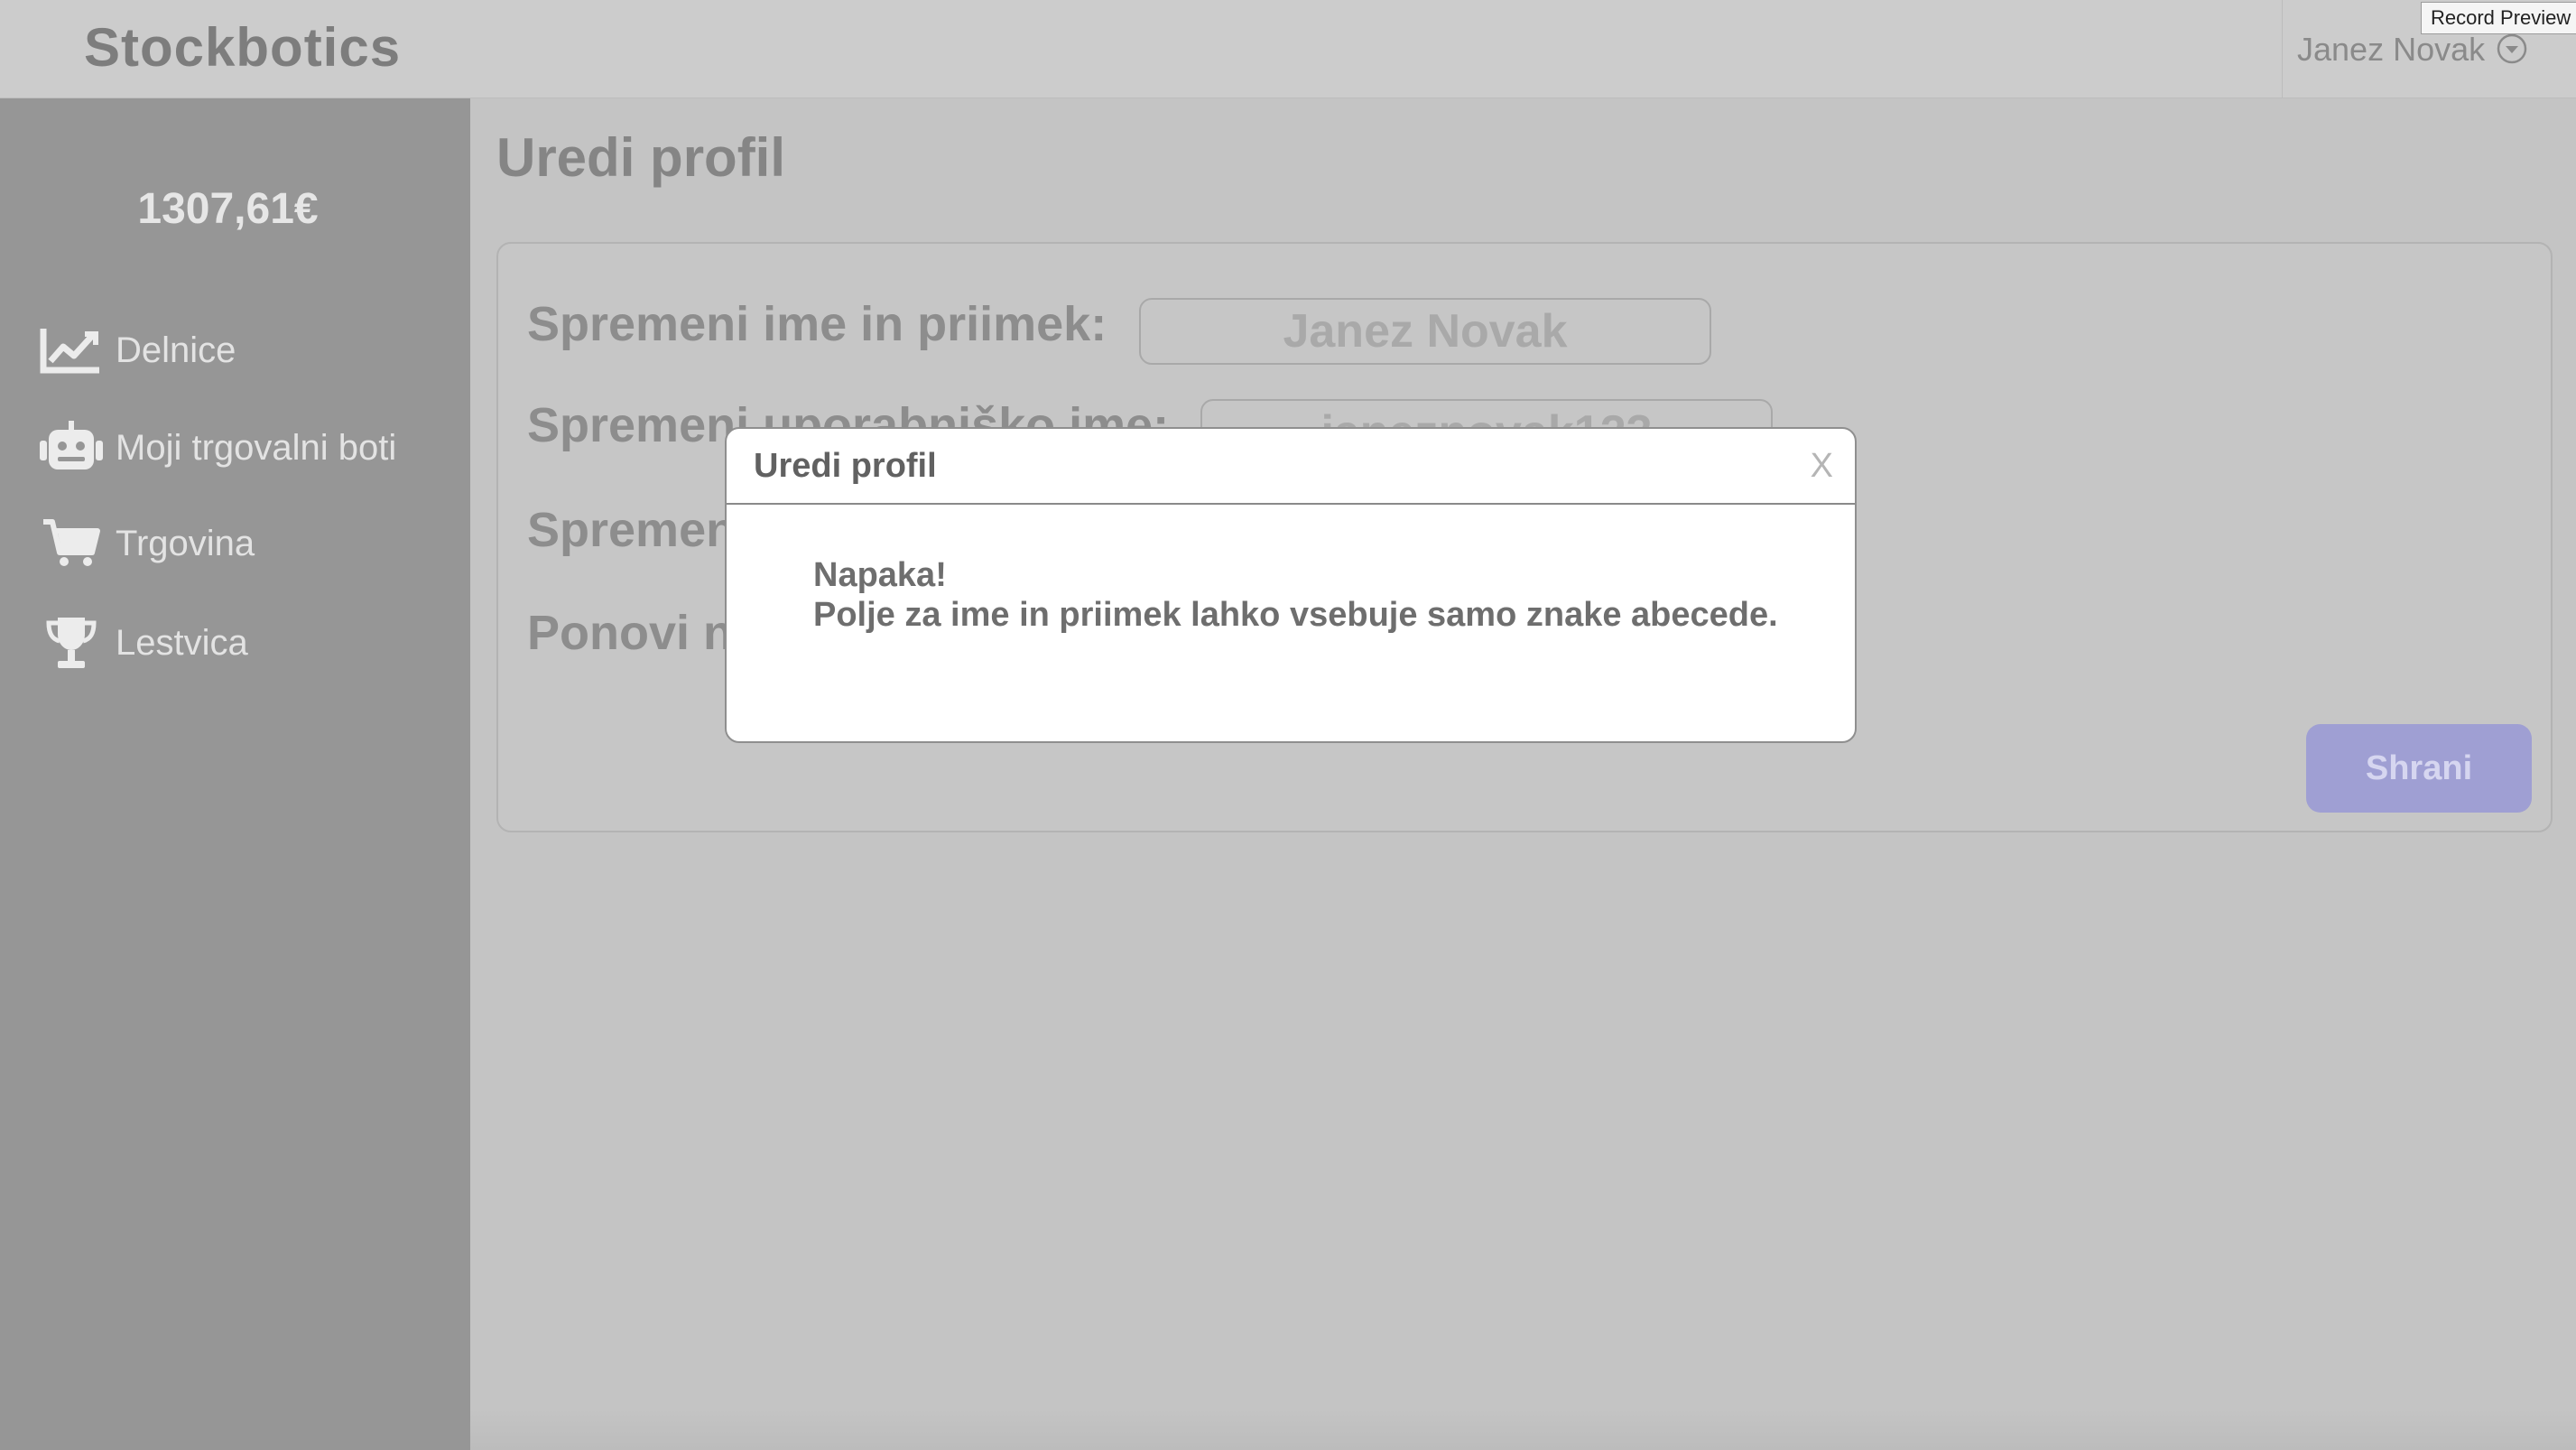 Image resolution: width=2576 pixels, height=1450 pixels. I want to click on name-label: Spremeni ime in priimek:, so click(817, 324).